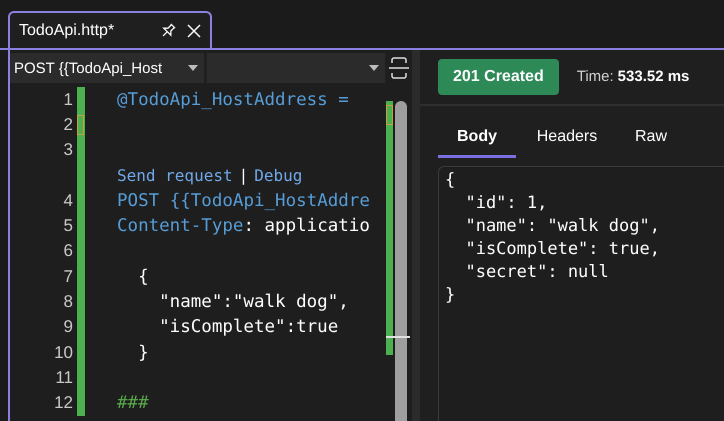  I want to click on code-line: @TodoApi_HostAddress =, so click(233, 100).